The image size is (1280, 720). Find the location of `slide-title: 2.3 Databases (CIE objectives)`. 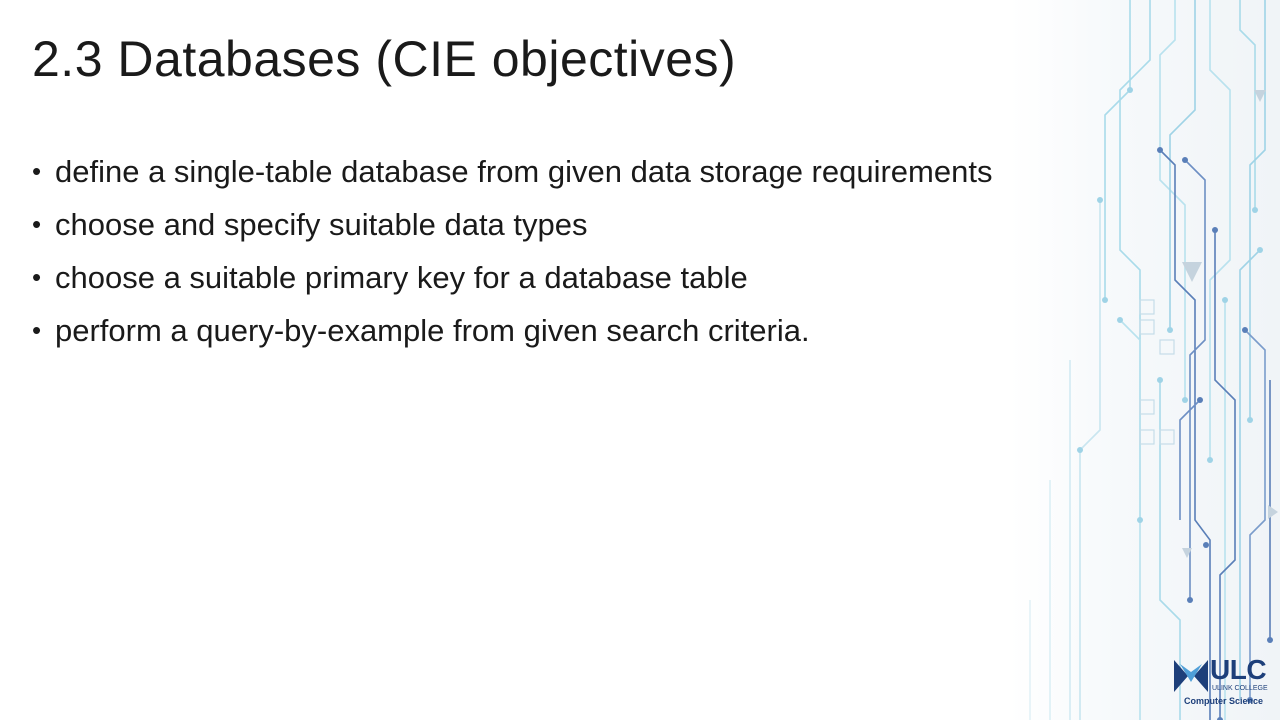

slide-title: 2.3 Databases (CIE objectives) is located at coordinates (384, 59).